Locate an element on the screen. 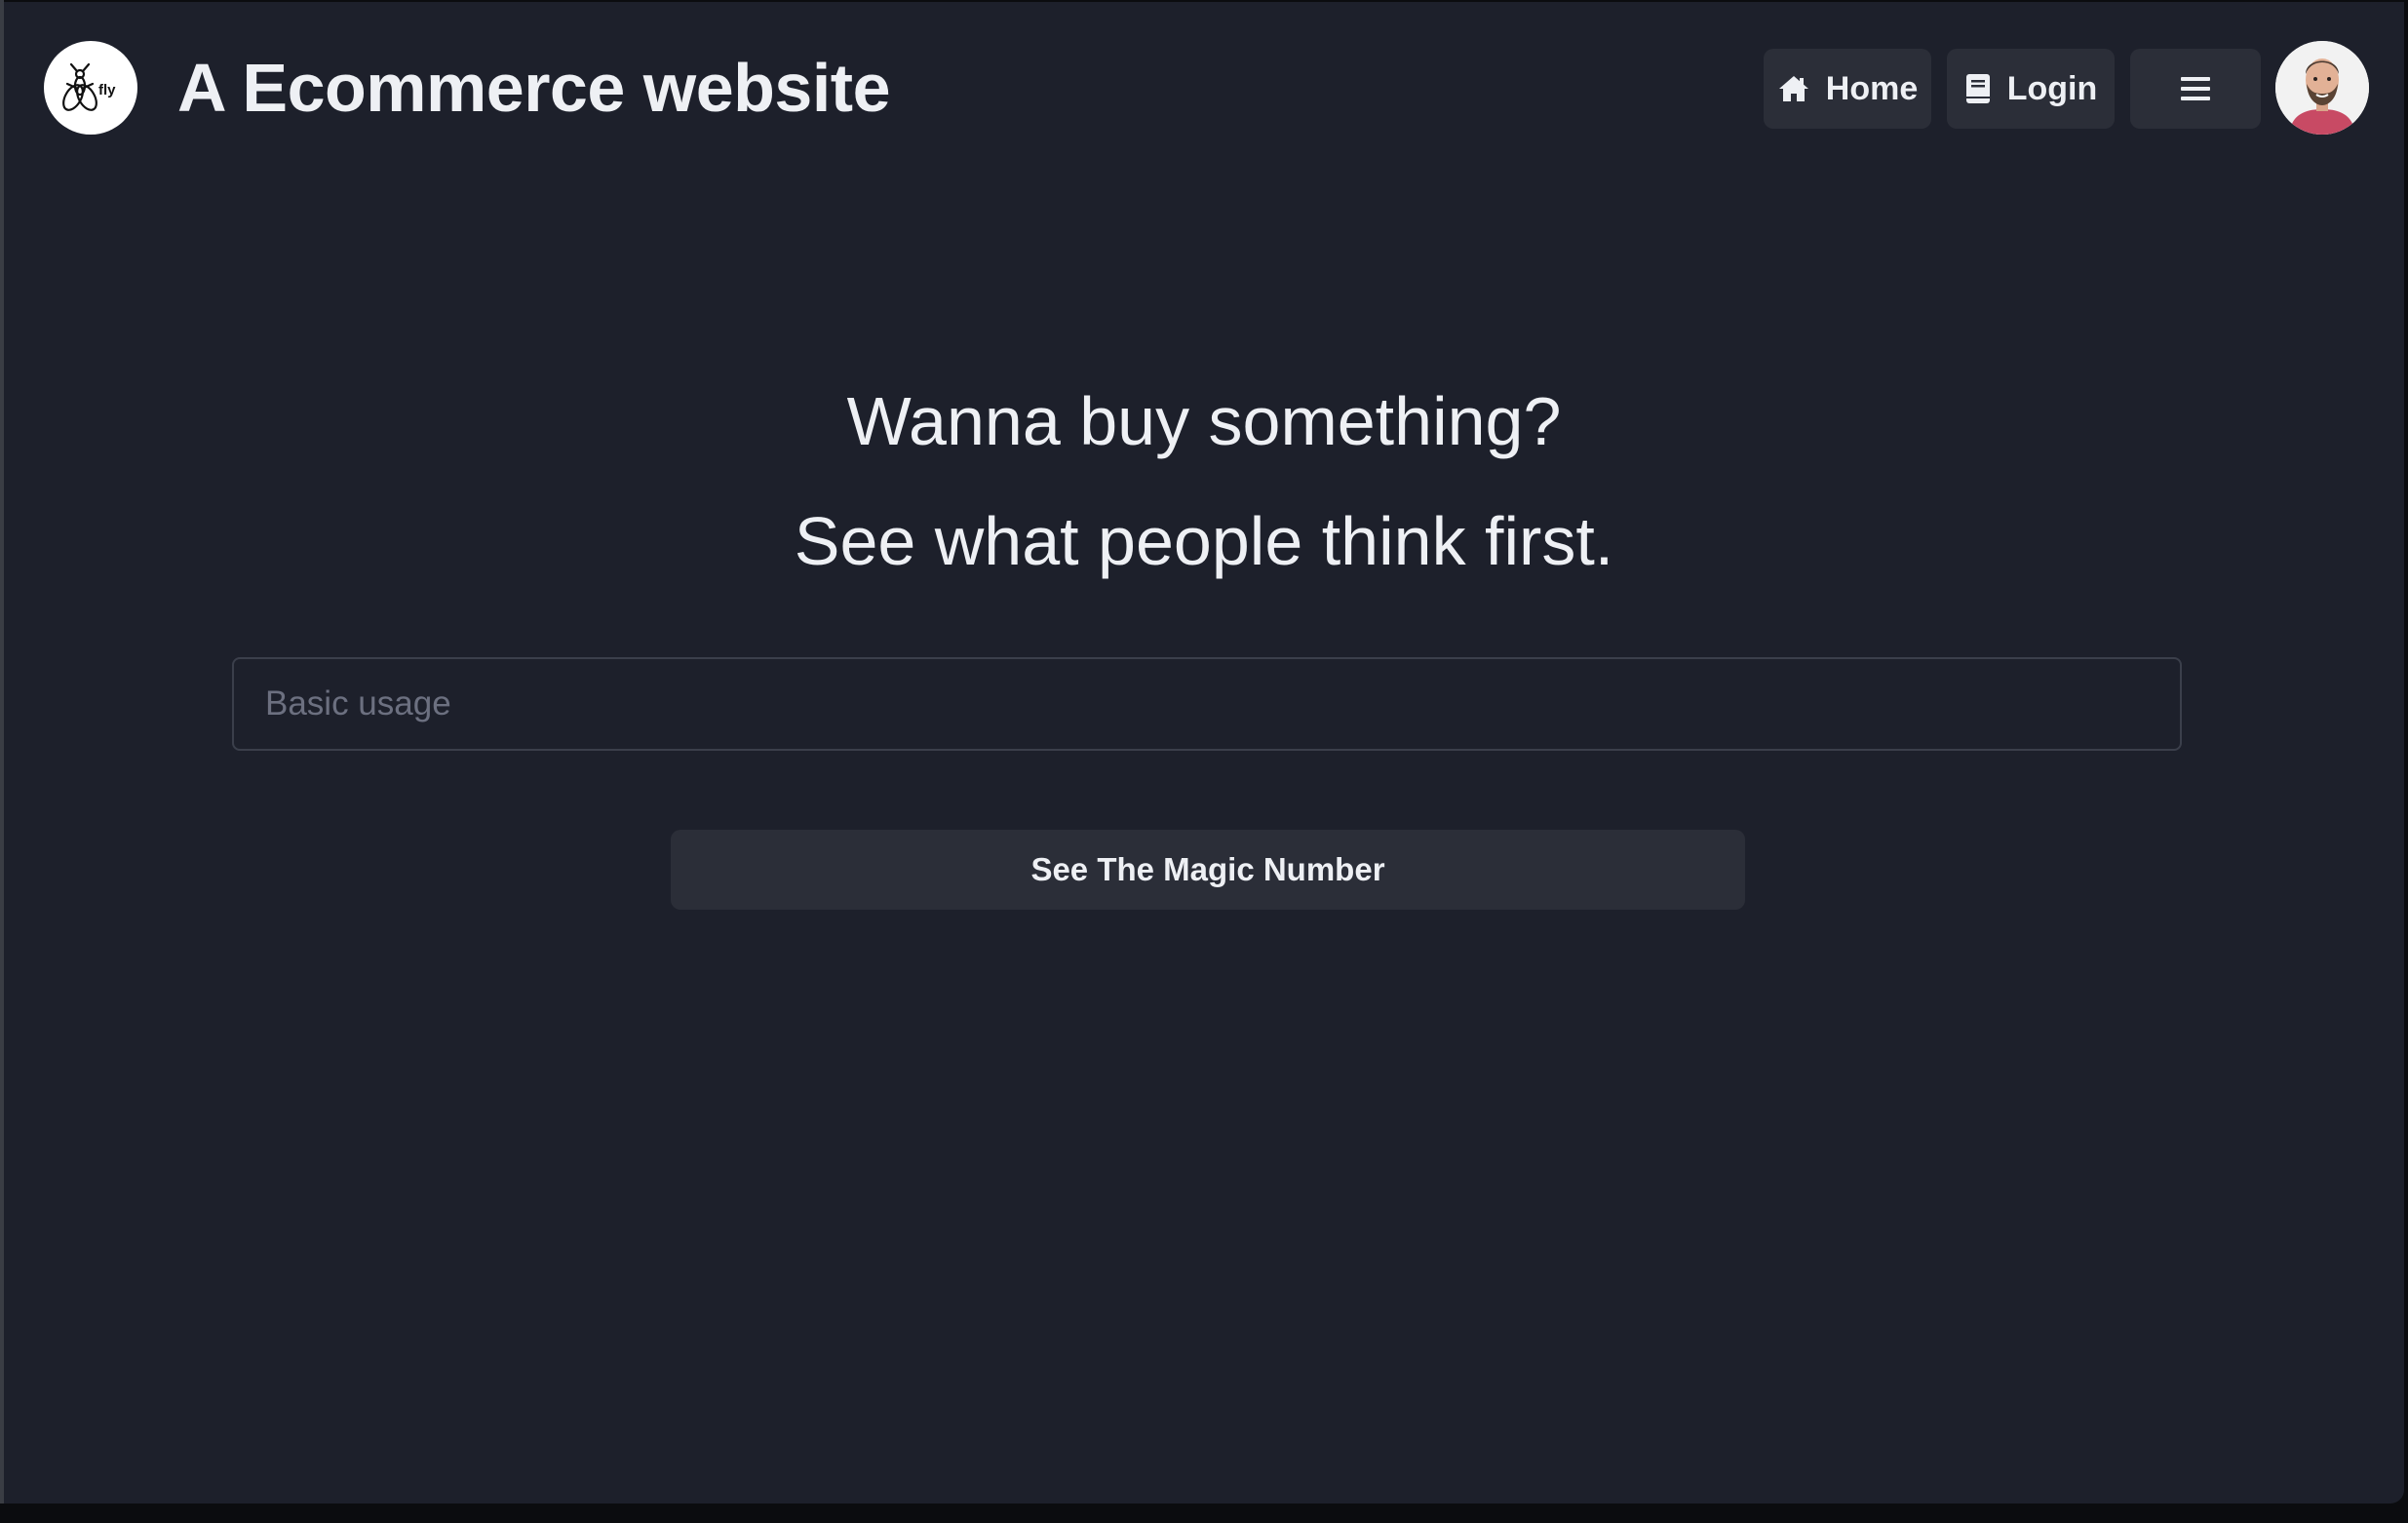  fly-logo-icon: fly is located at coordinates (89, 86).